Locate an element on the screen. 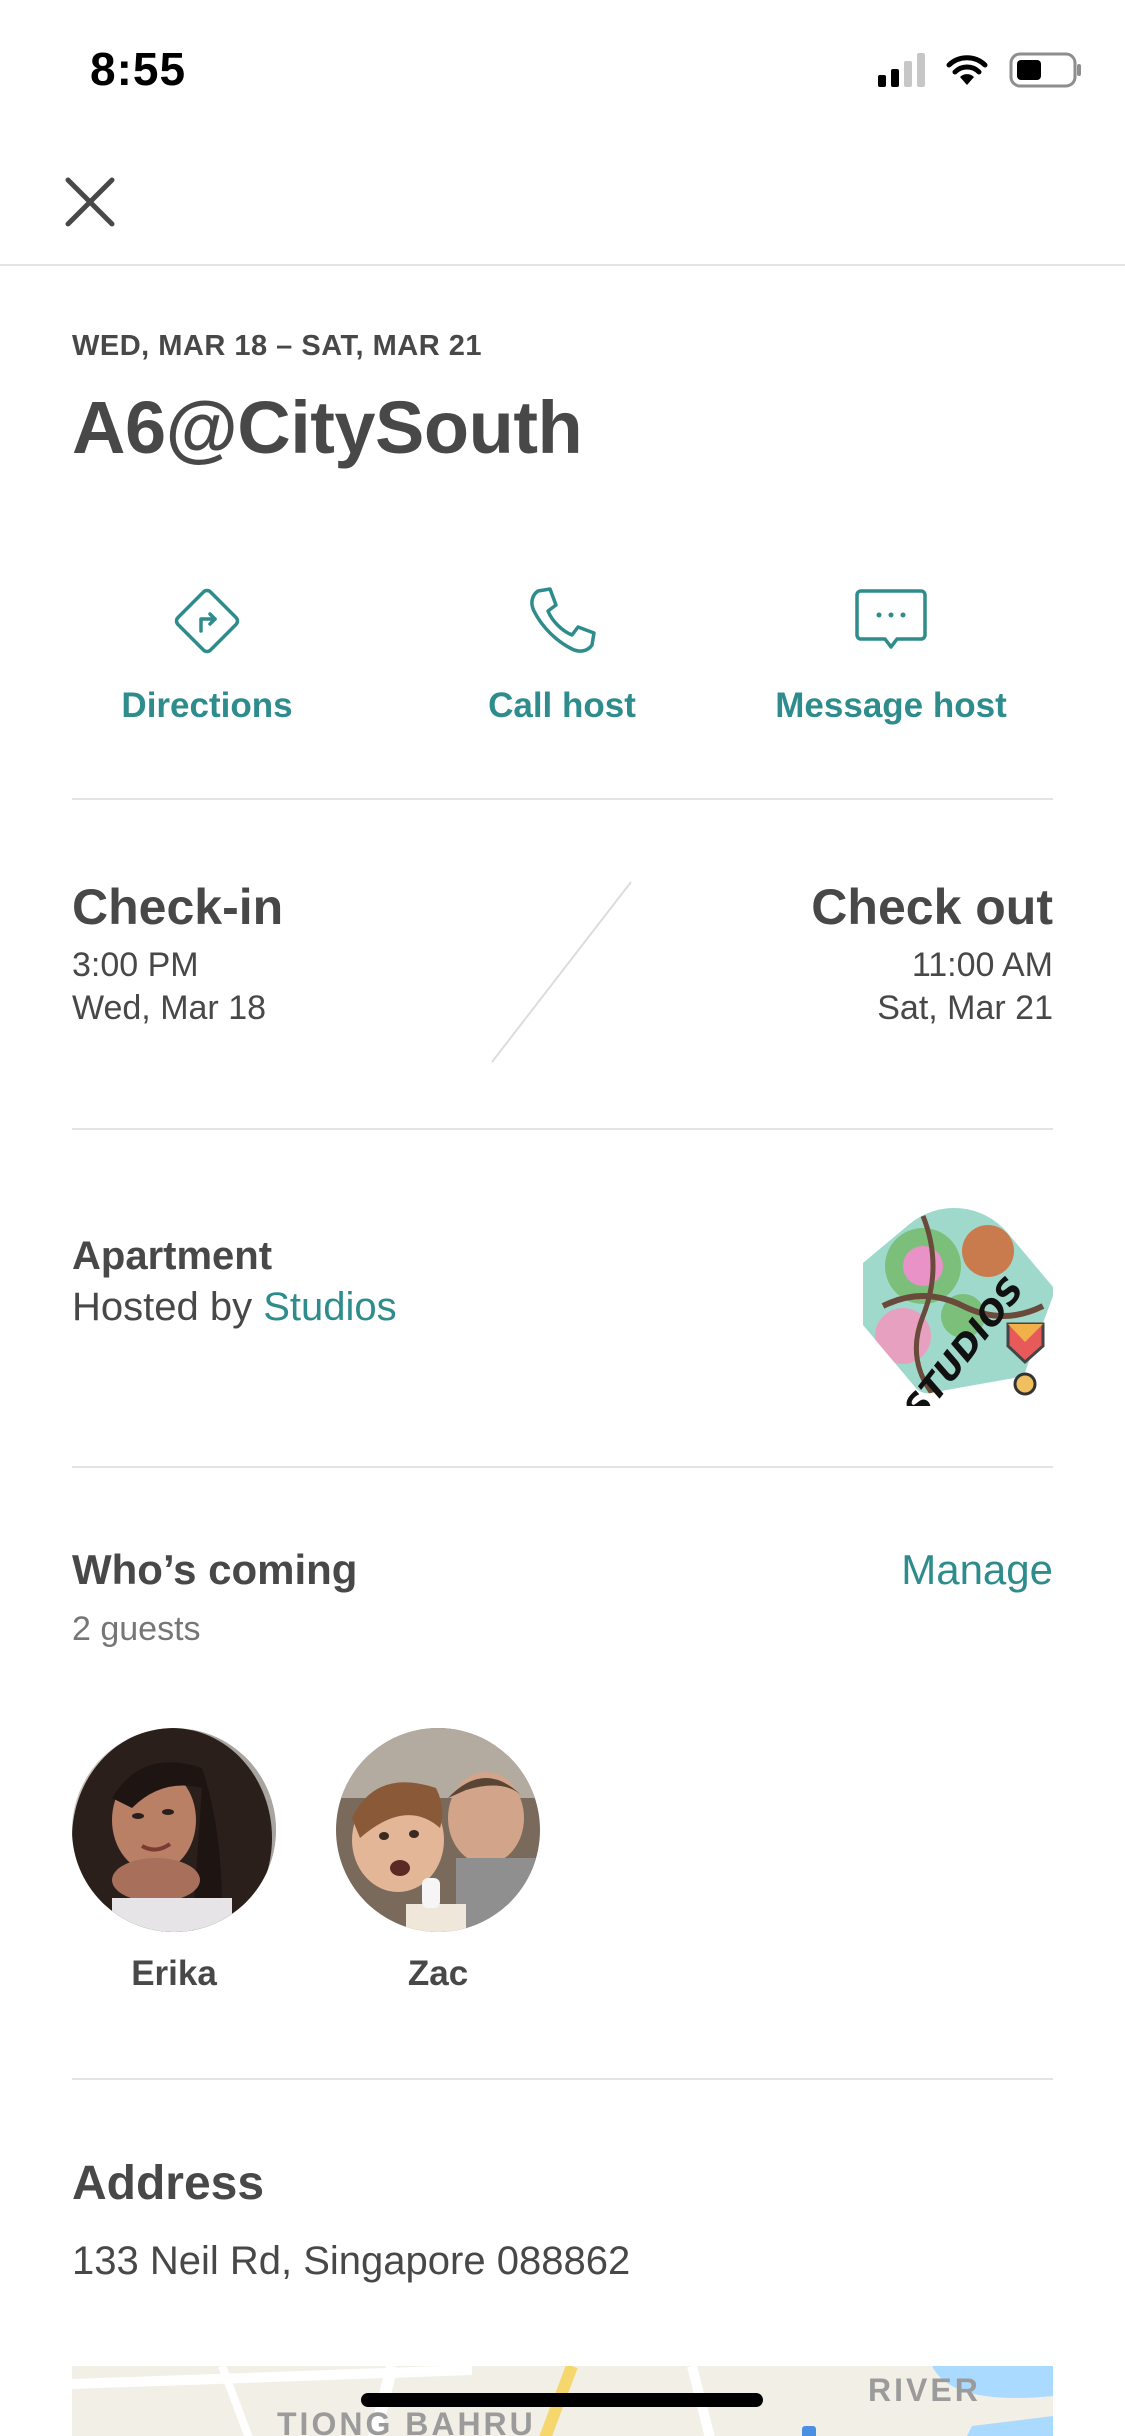 The image size is (1125, 2436). directions-button: Directions is located at coordinates (207, 651).